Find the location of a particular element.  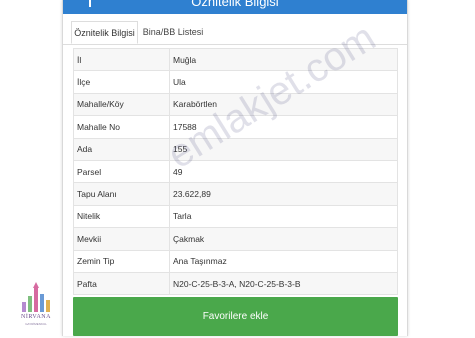

table-row: Pafta N20-C-25-B-3-A, N20-C-25-B-3-B is located at coordinates (235, 283).